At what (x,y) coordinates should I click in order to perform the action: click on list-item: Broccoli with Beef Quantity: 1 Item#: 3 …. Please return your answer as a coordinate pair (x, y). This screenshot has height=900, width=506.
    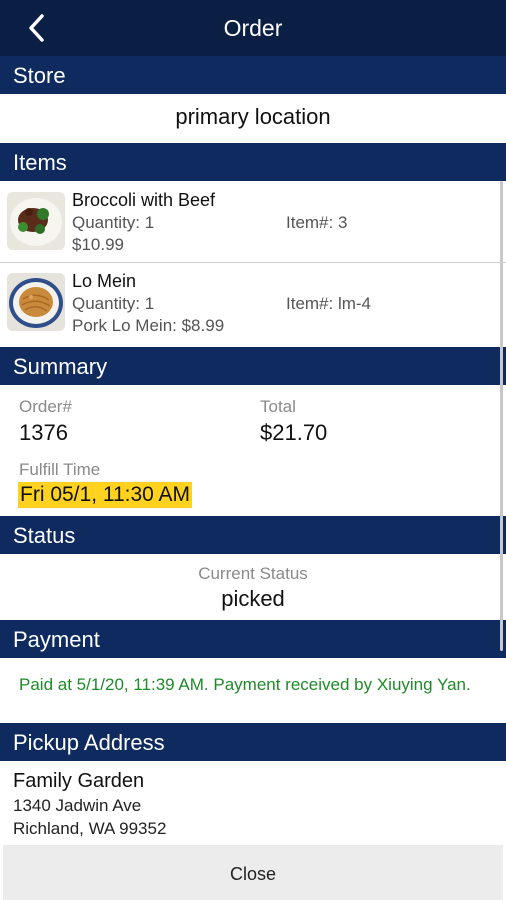
    Looking at the image, I should click on (253, 222).